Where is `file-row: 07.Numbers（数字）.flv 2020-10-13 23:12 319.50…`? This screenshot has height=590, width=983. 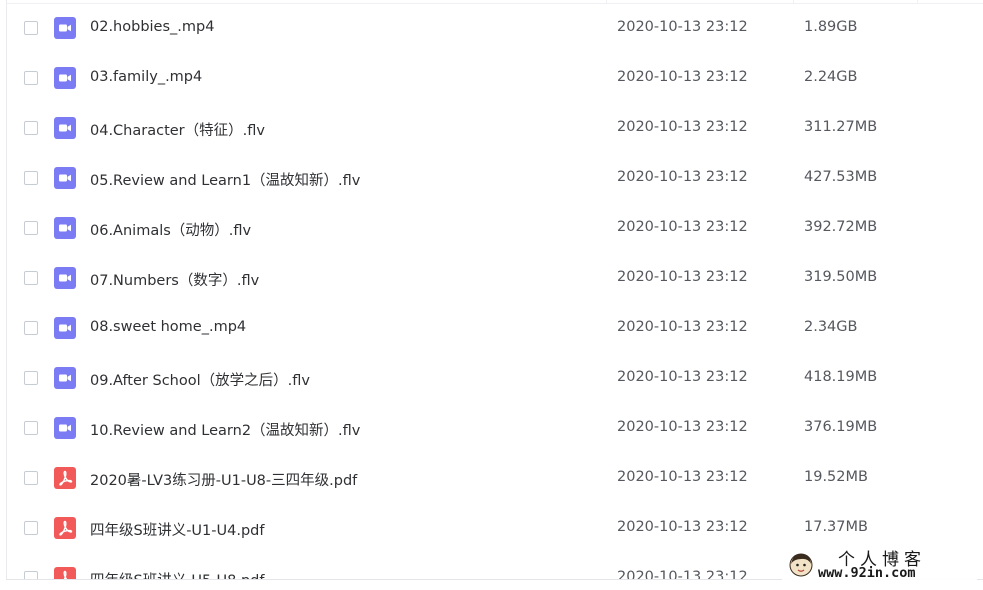
file-row: 07.Numbers（数字）.flv 2020-10-13 23:12 319.50… is located at coordinates (495, 279).